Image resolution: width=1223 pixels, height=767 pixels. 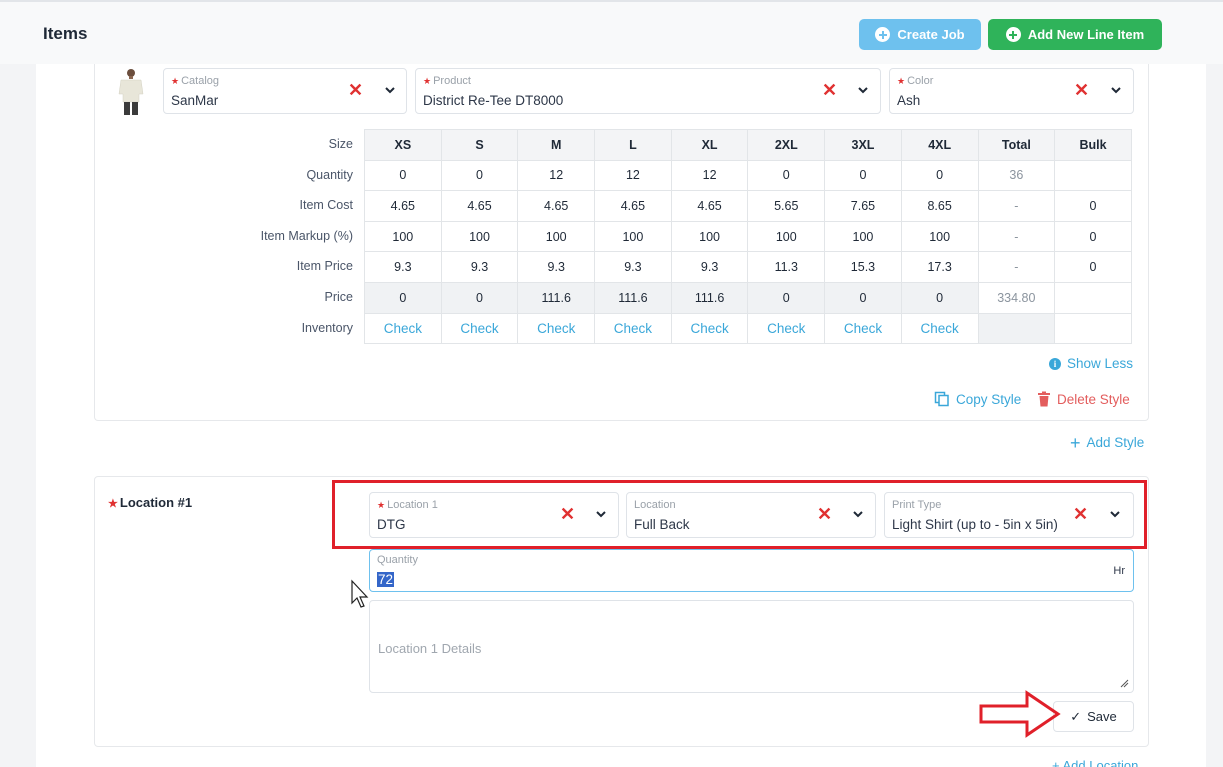 I want to click on item-price-bulk: 0, so click(x=1093, y=267).